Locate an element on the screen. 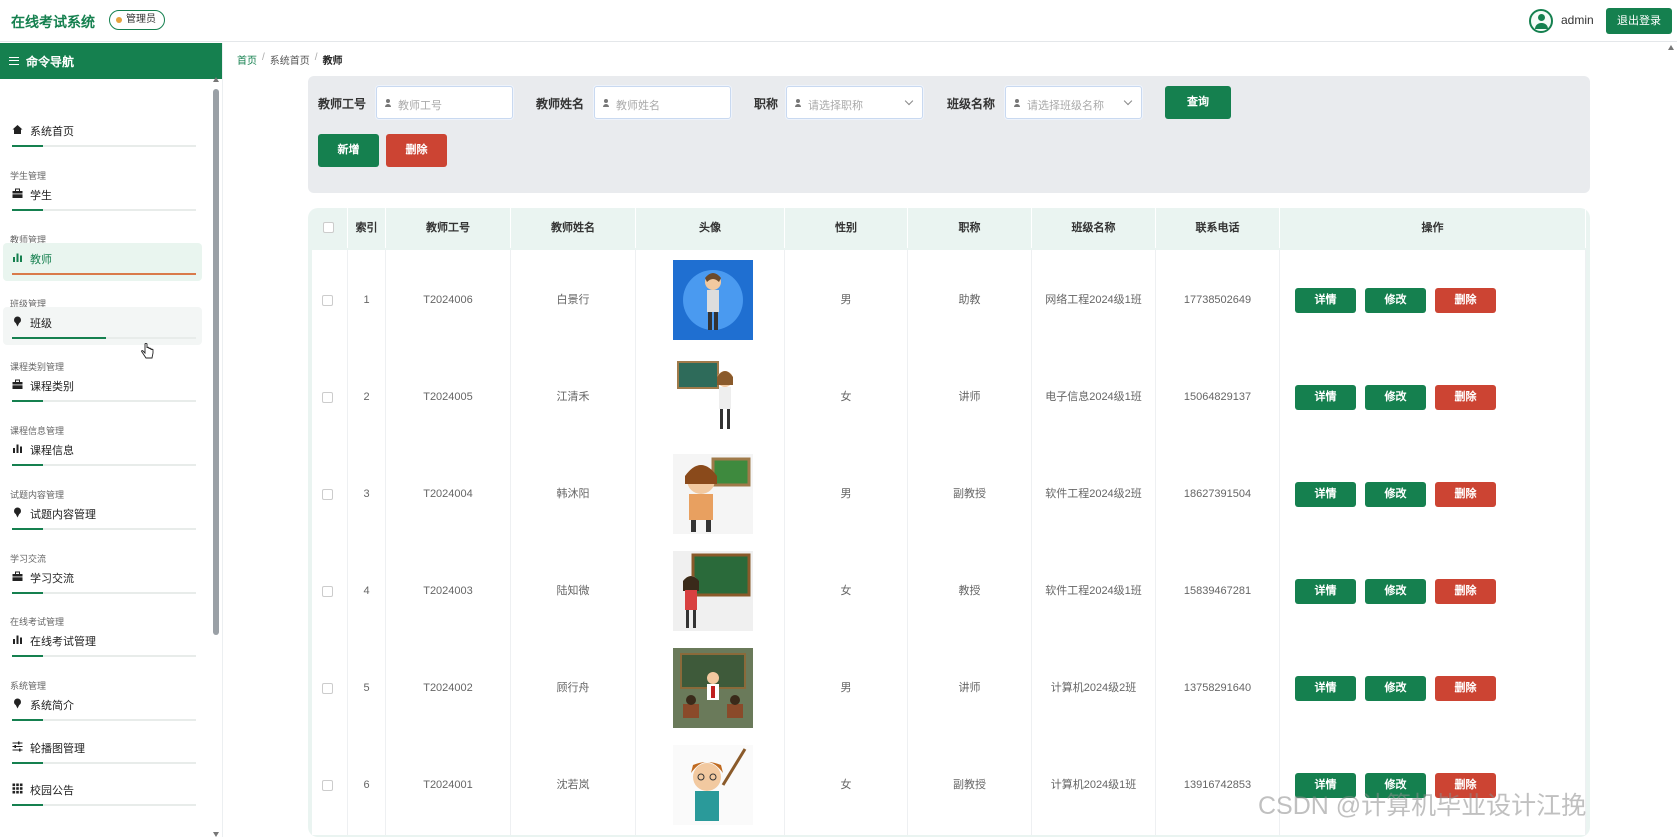  sidebar-item-label: 校园公告 is located at coordinates (52, 791).